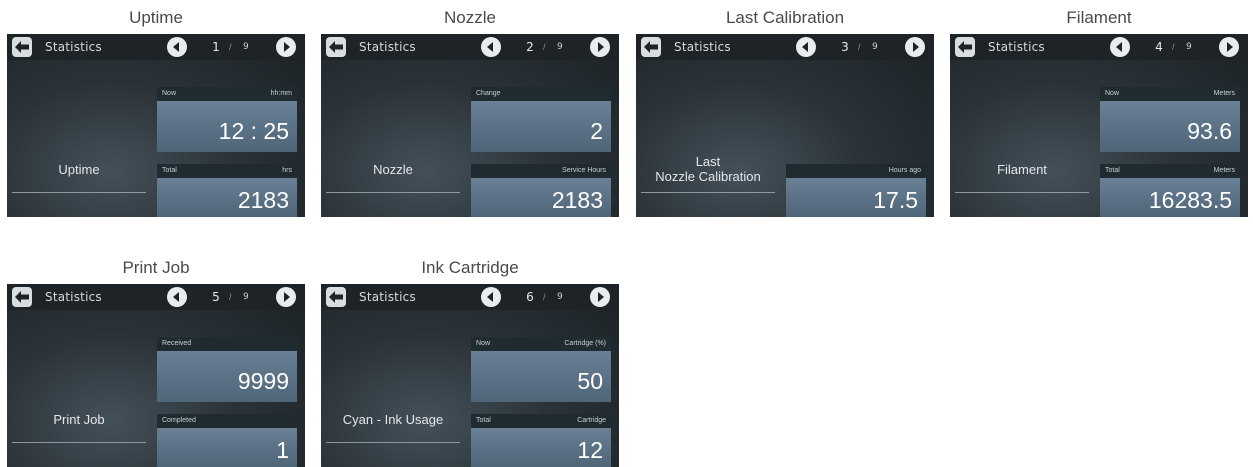 The width and height of the screenshot is (1253, 467). What do you see at coordinates (227, 421) in the screenshot?
I see `panel-header: Completed` at bounding box center [227, 421].